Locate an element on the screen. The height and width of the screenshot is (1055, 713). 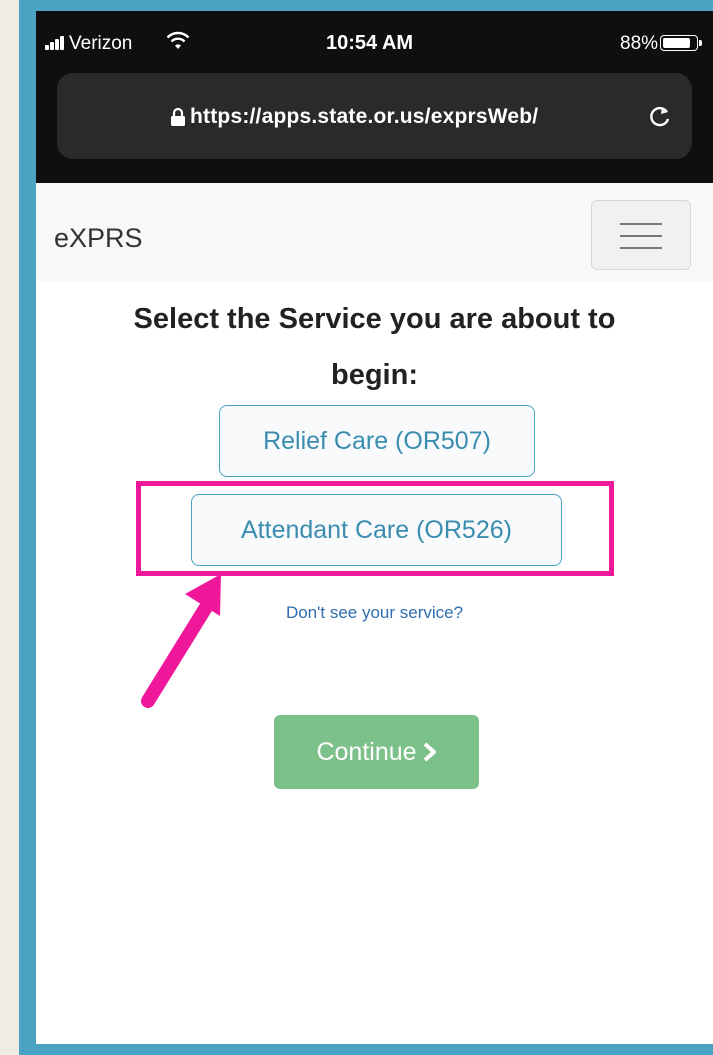
signal-icon is located at coordinates (55, 43).